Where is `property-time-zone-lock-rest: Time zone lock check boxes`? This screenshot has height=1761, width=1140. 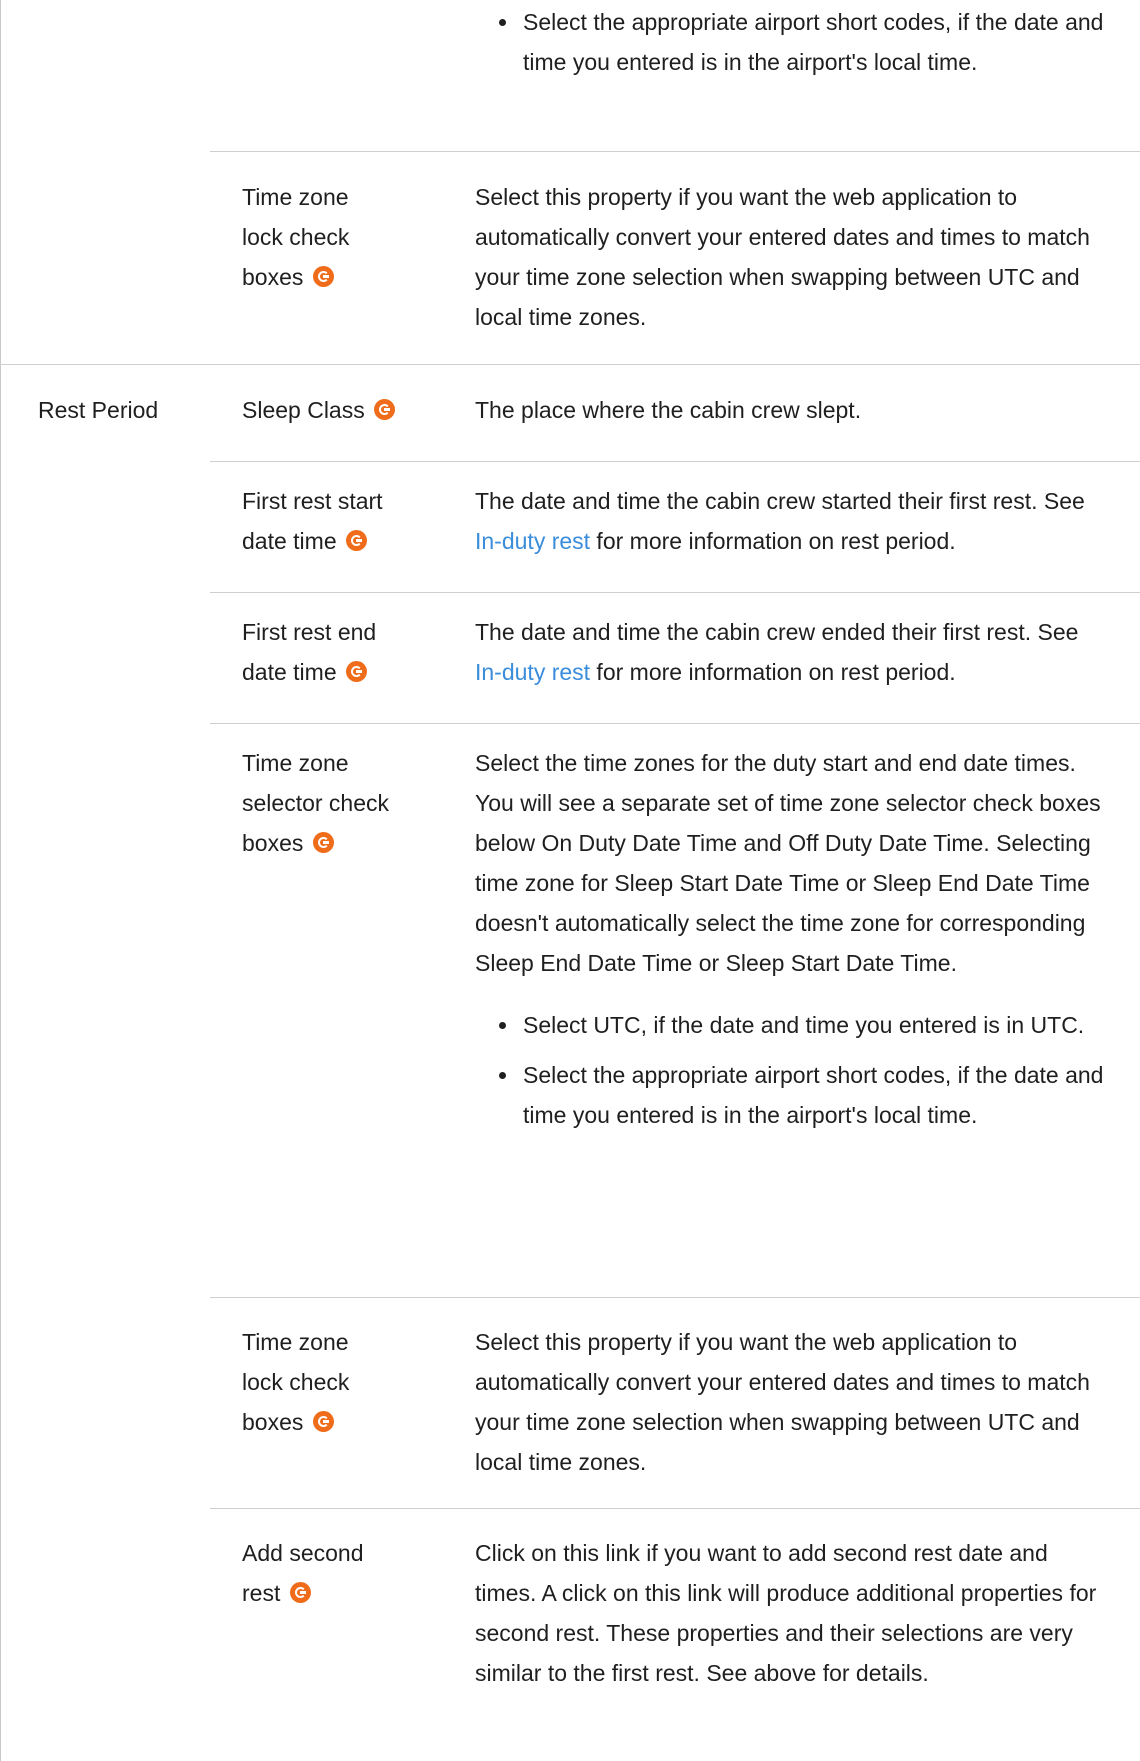
property-time-zone-lock-rest: Time zone lock check boxes is located at coordinates (296, 1382).